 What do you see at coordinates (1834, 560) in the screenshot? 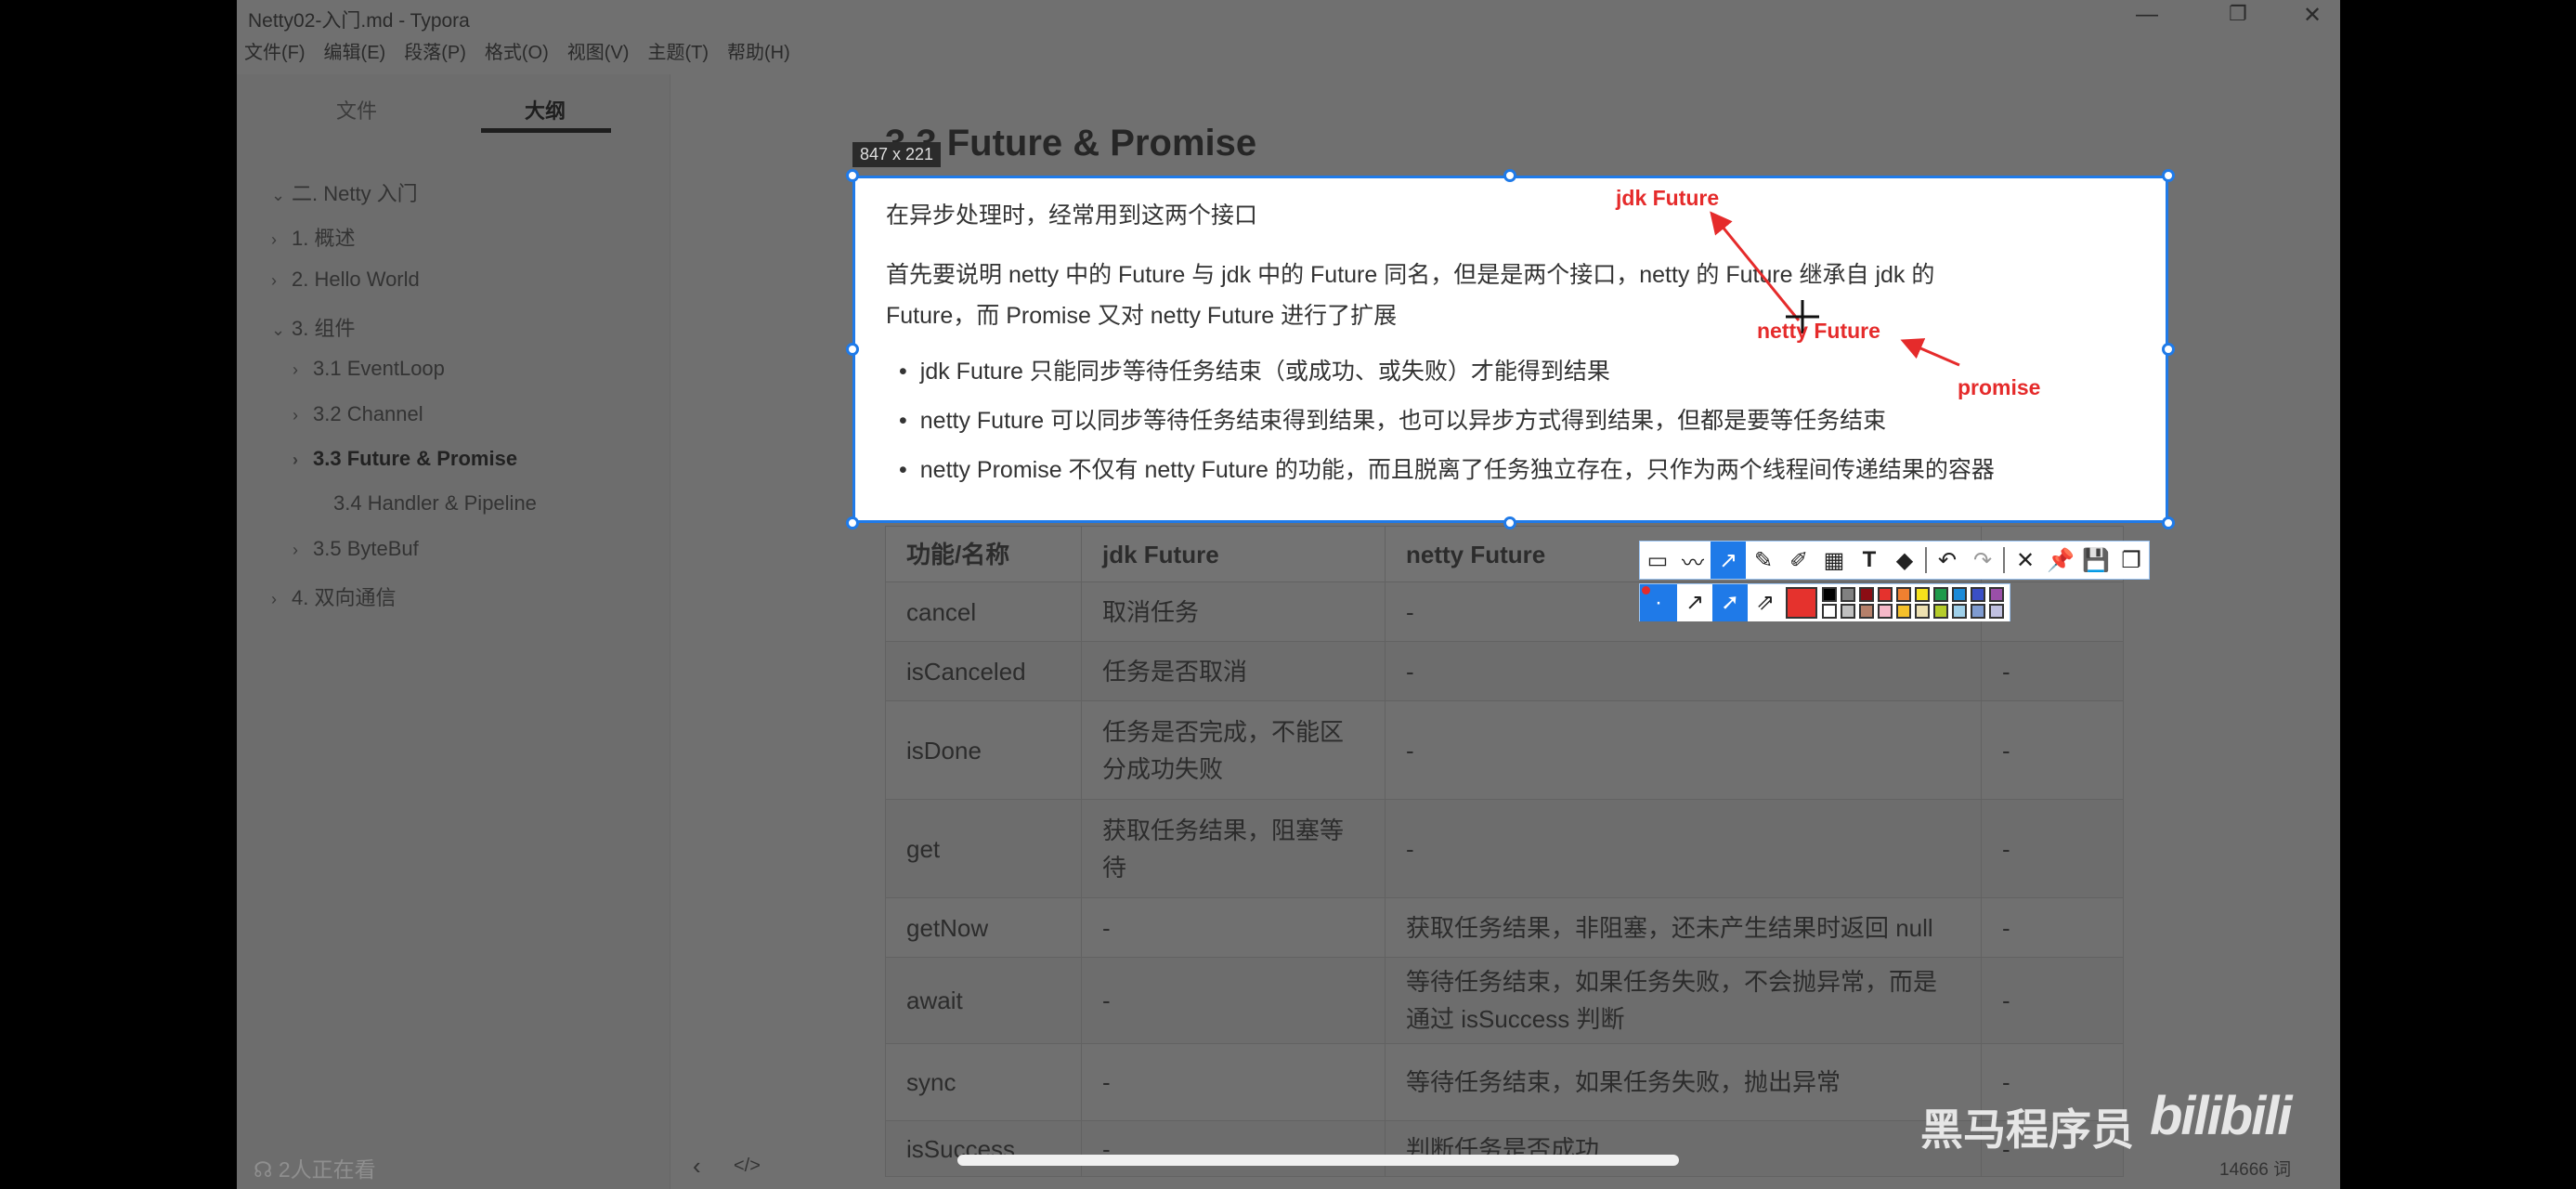
I see `mosaic-tool-icon: ▦` at bounding box center [1834, 560].